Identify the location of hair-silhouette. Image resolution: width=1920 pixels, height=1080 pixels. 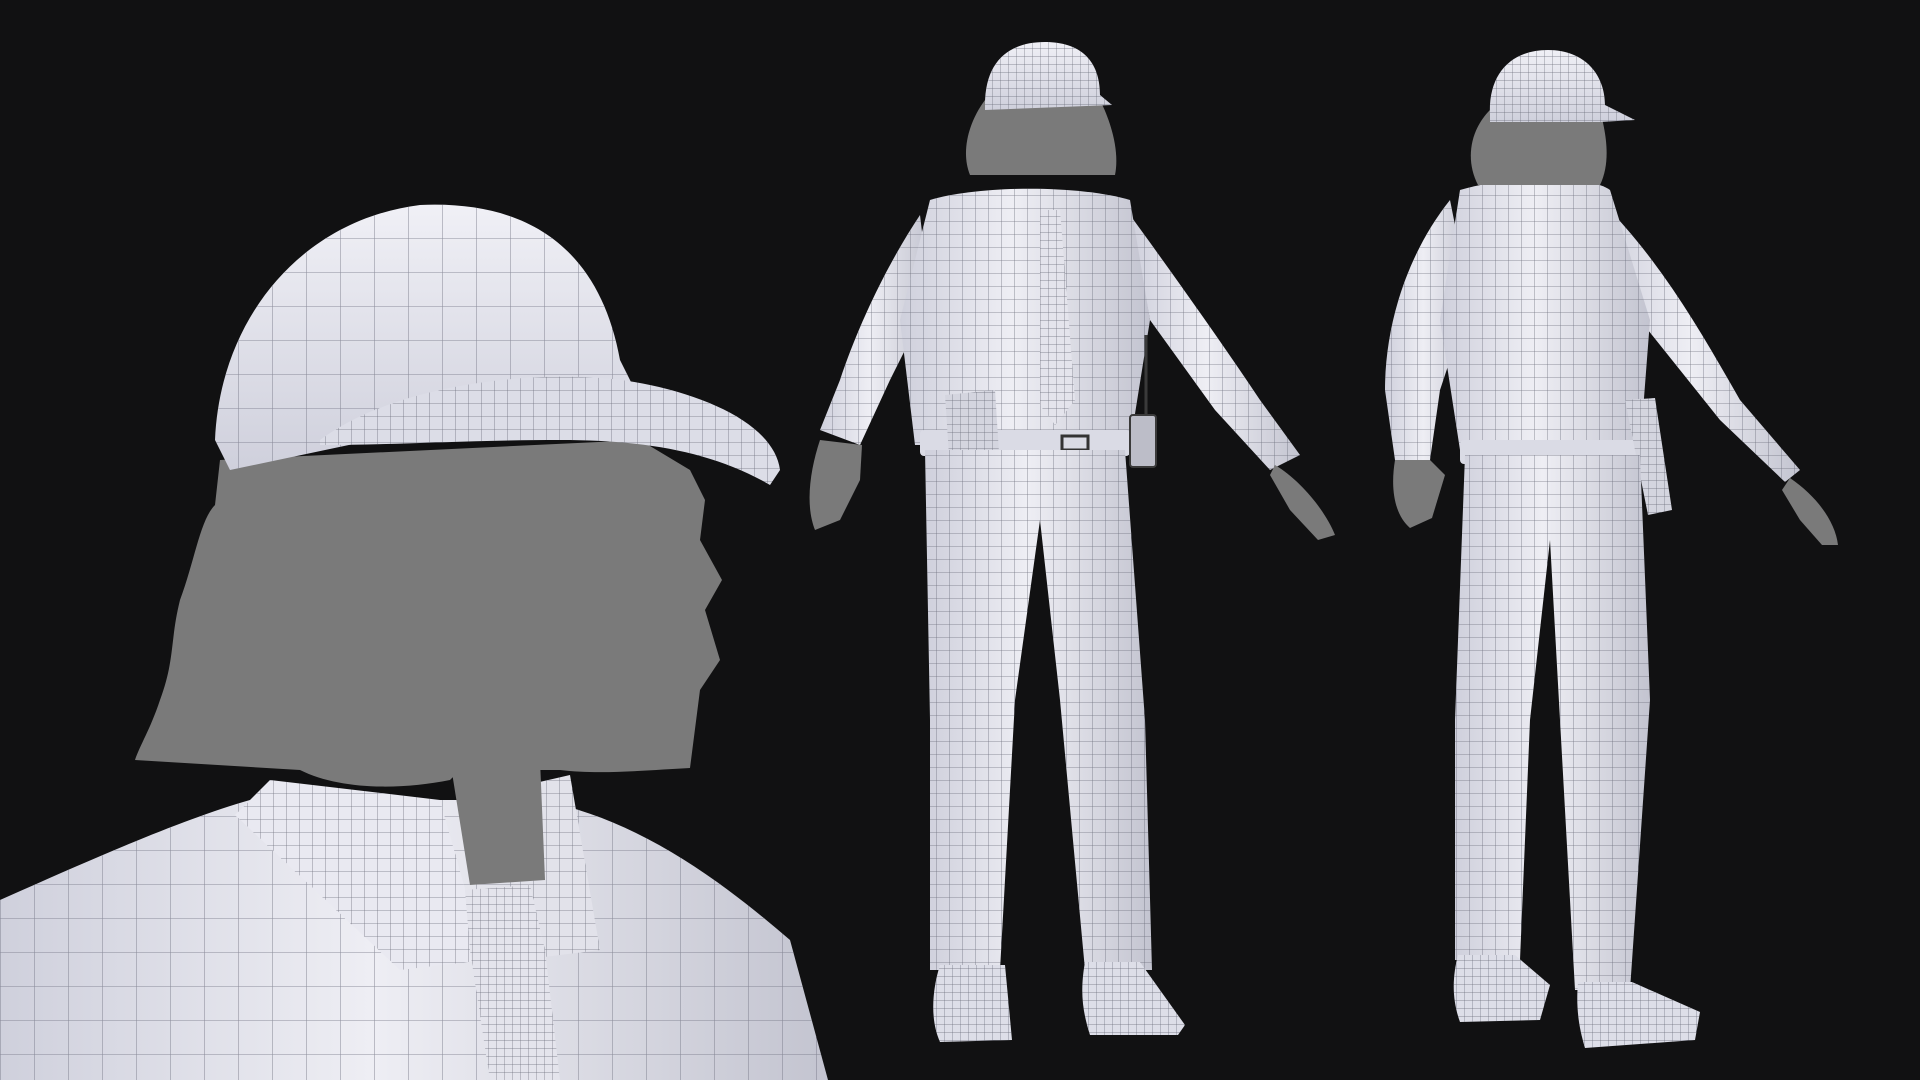
(428, 613).